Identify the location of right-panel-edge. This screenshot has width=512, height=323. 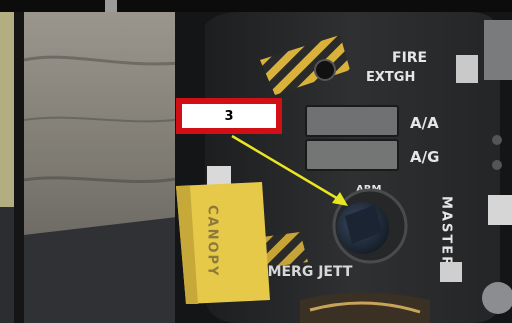
(498, 50).